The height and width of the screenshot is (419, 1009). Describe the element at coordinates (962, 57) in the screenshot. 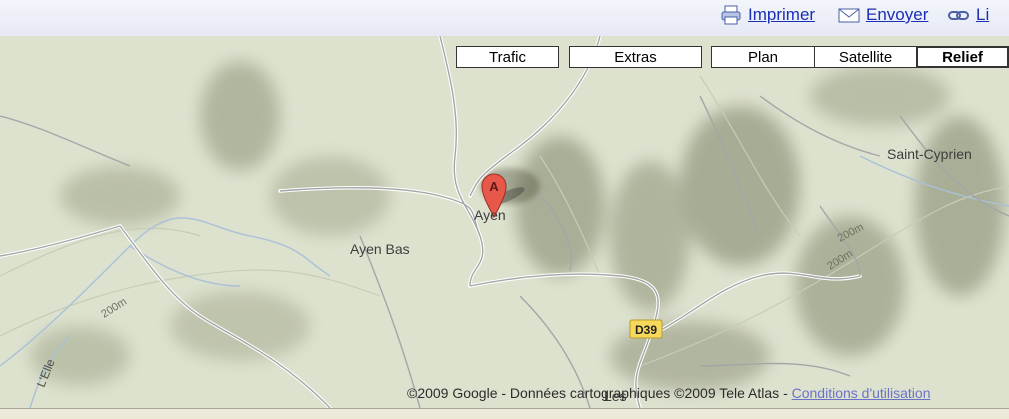

I see `map-type-relief-button: Relief` at that location.